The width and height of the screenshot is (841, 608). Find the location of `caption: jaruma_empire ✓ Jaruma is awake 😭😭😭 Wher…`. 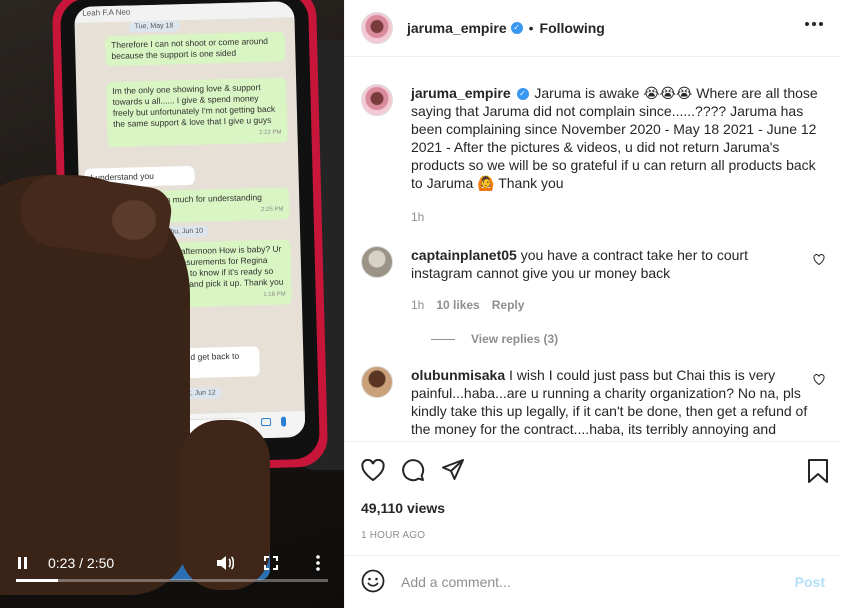

caption: jaruma_empire ✓ Jaruma is awake 😭😭😭 Wher… is located at coordinates (593, 155).